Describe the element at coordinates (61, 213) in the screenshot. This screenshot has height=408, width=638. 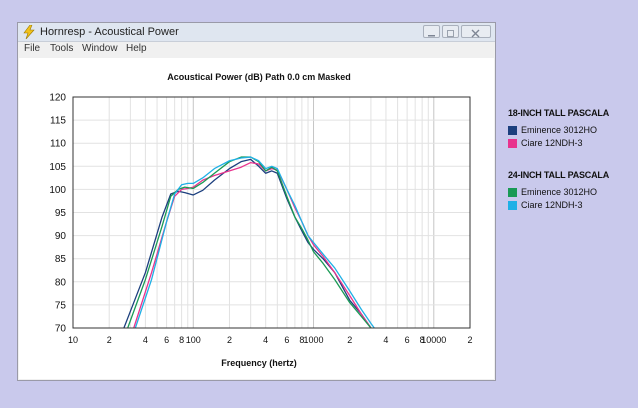
I see `y-tick-label: 95` at that location.